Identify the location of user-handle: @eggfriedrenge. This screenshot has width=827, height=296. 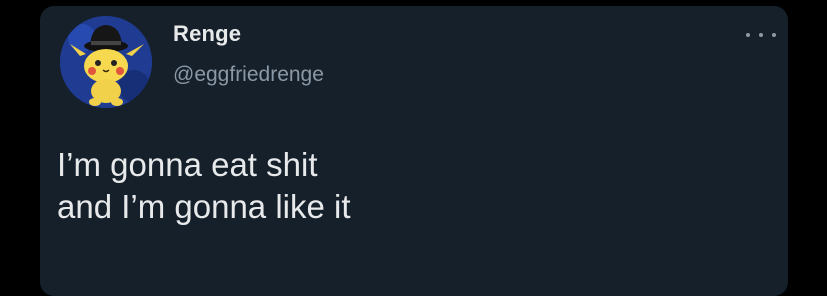
(248, 75).